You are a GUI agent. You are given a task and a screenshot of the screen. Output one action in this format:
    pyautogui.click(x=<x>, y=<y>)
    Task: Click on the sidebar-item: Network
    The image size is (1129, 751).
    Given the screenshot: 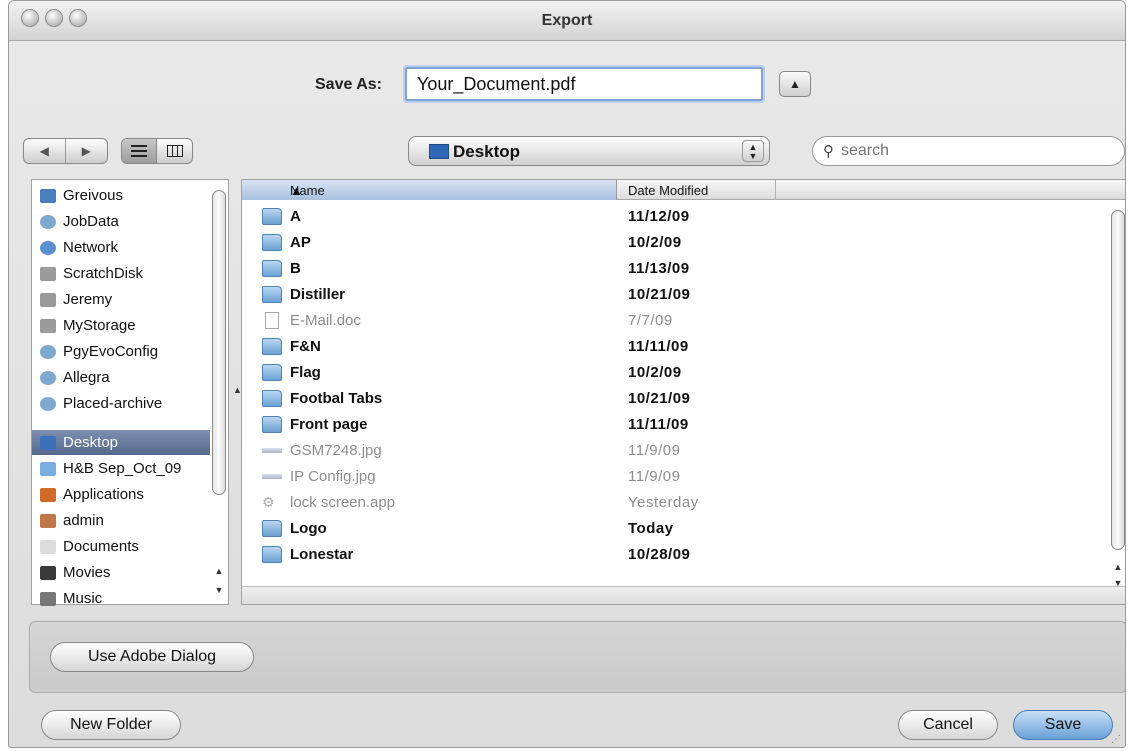 What is the action you would take?
    pyautogui.click(x=121, y=247)
    